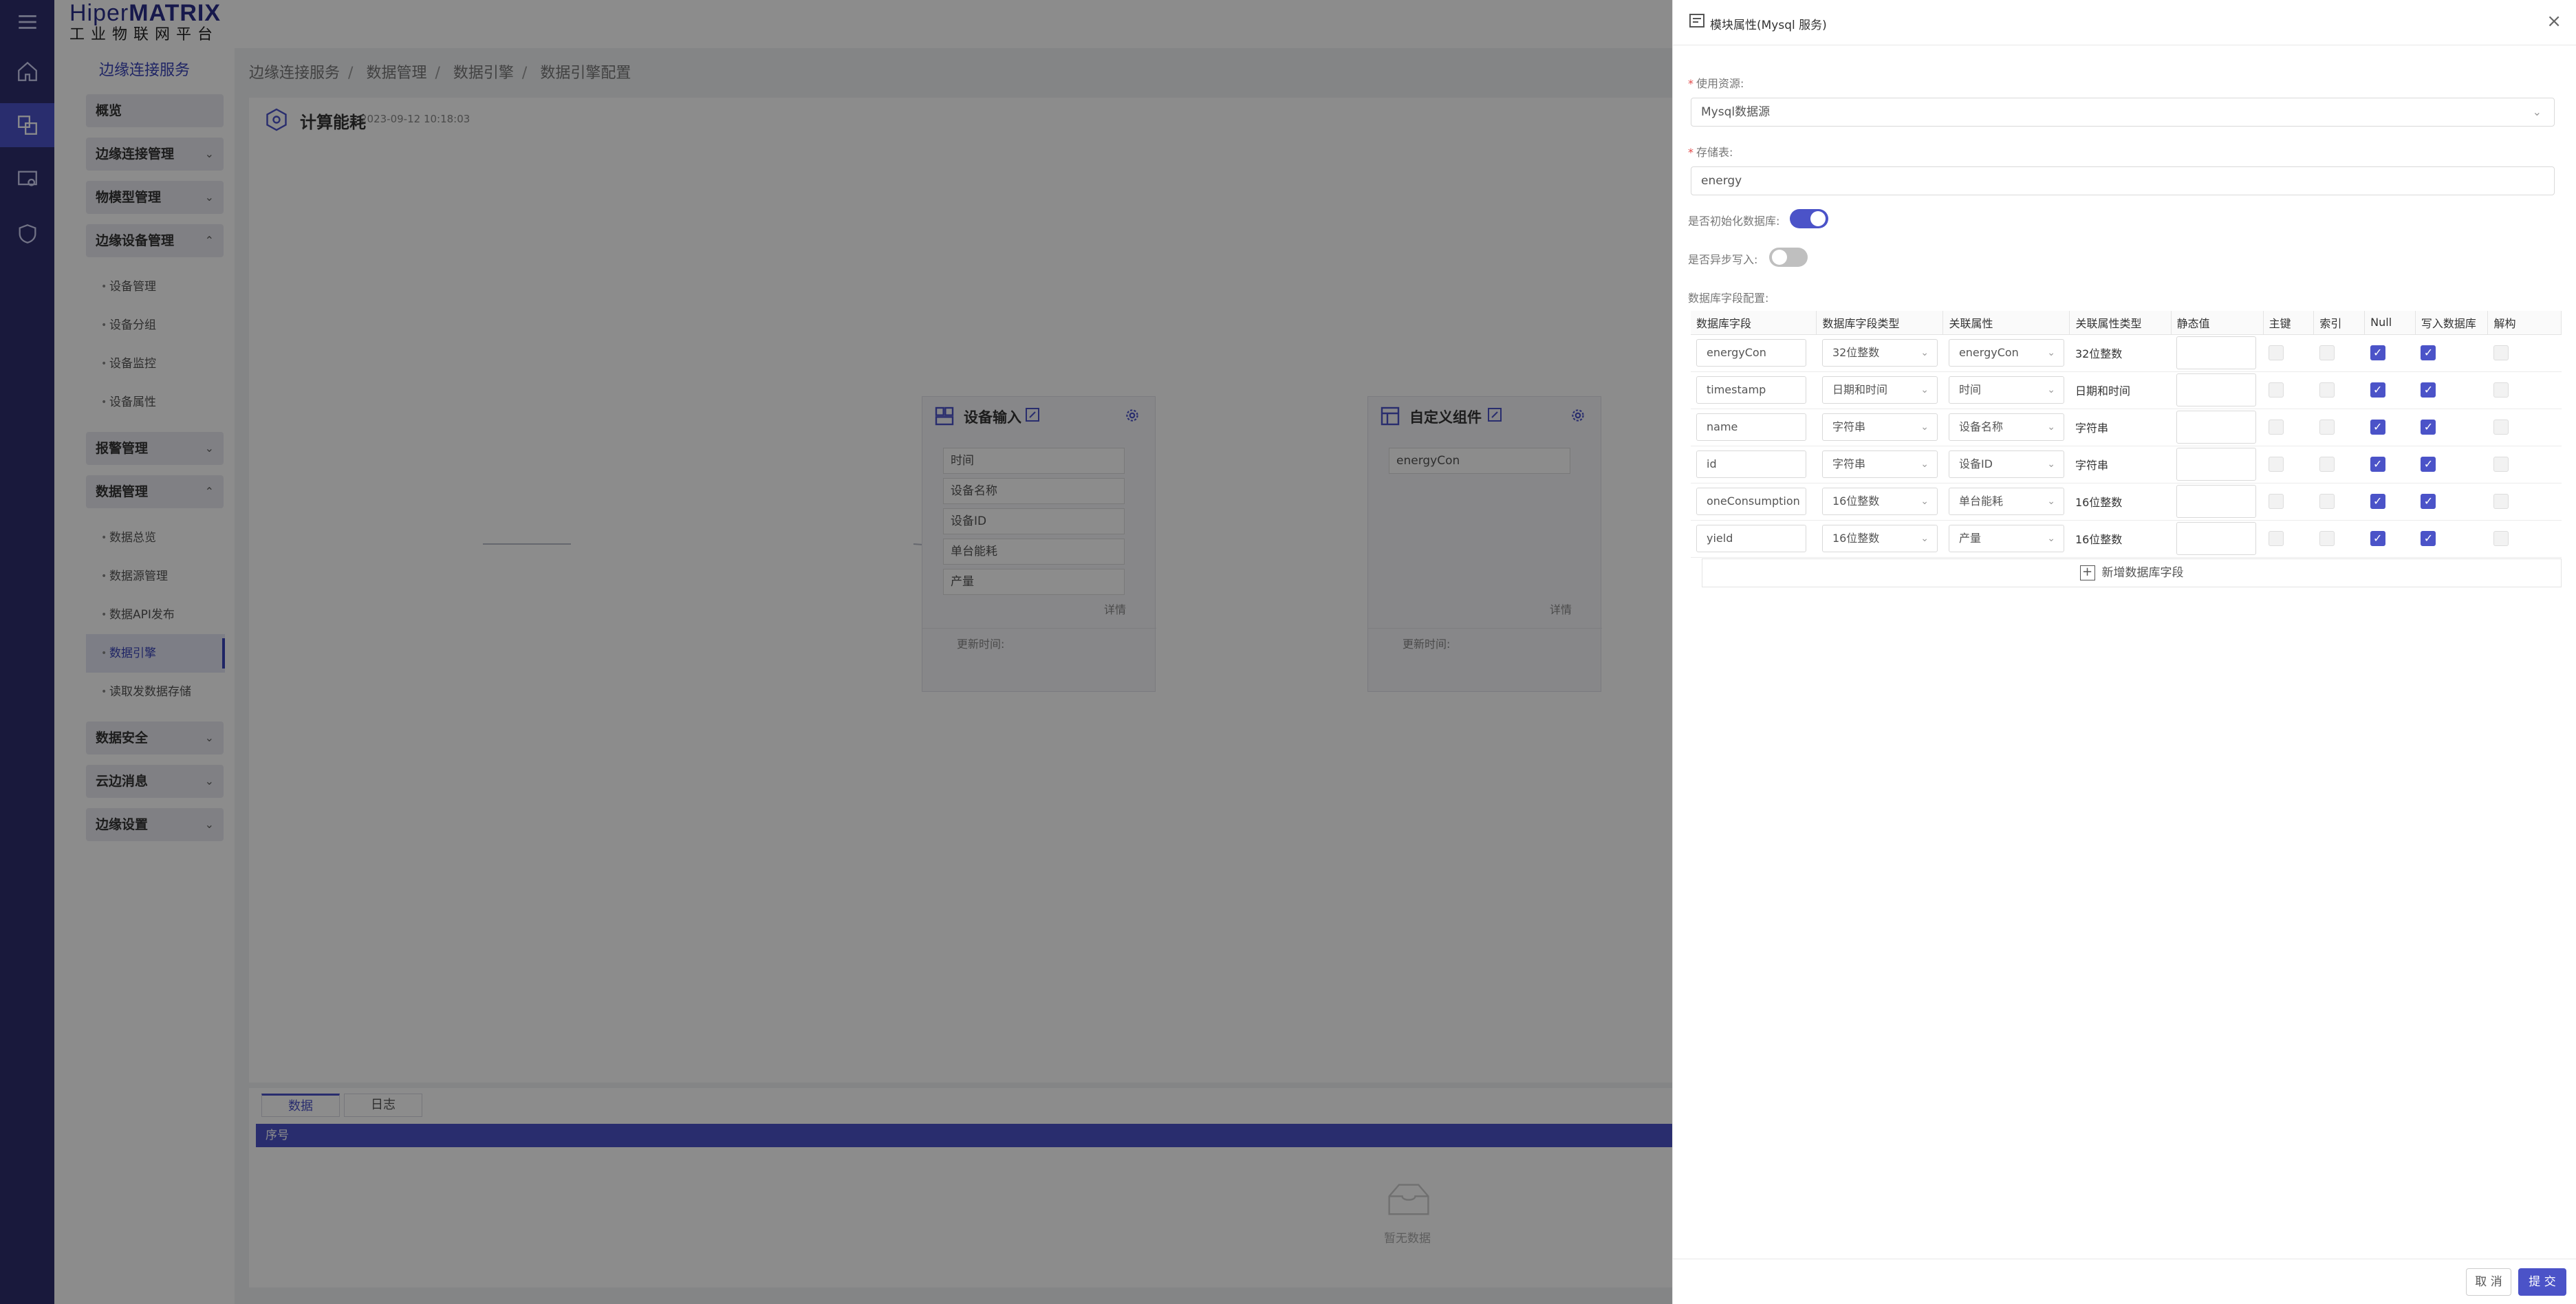 The image size is (2576, 1304). I want to click on init-db-label: 是否初始化数据库:, so click(1734, 222).